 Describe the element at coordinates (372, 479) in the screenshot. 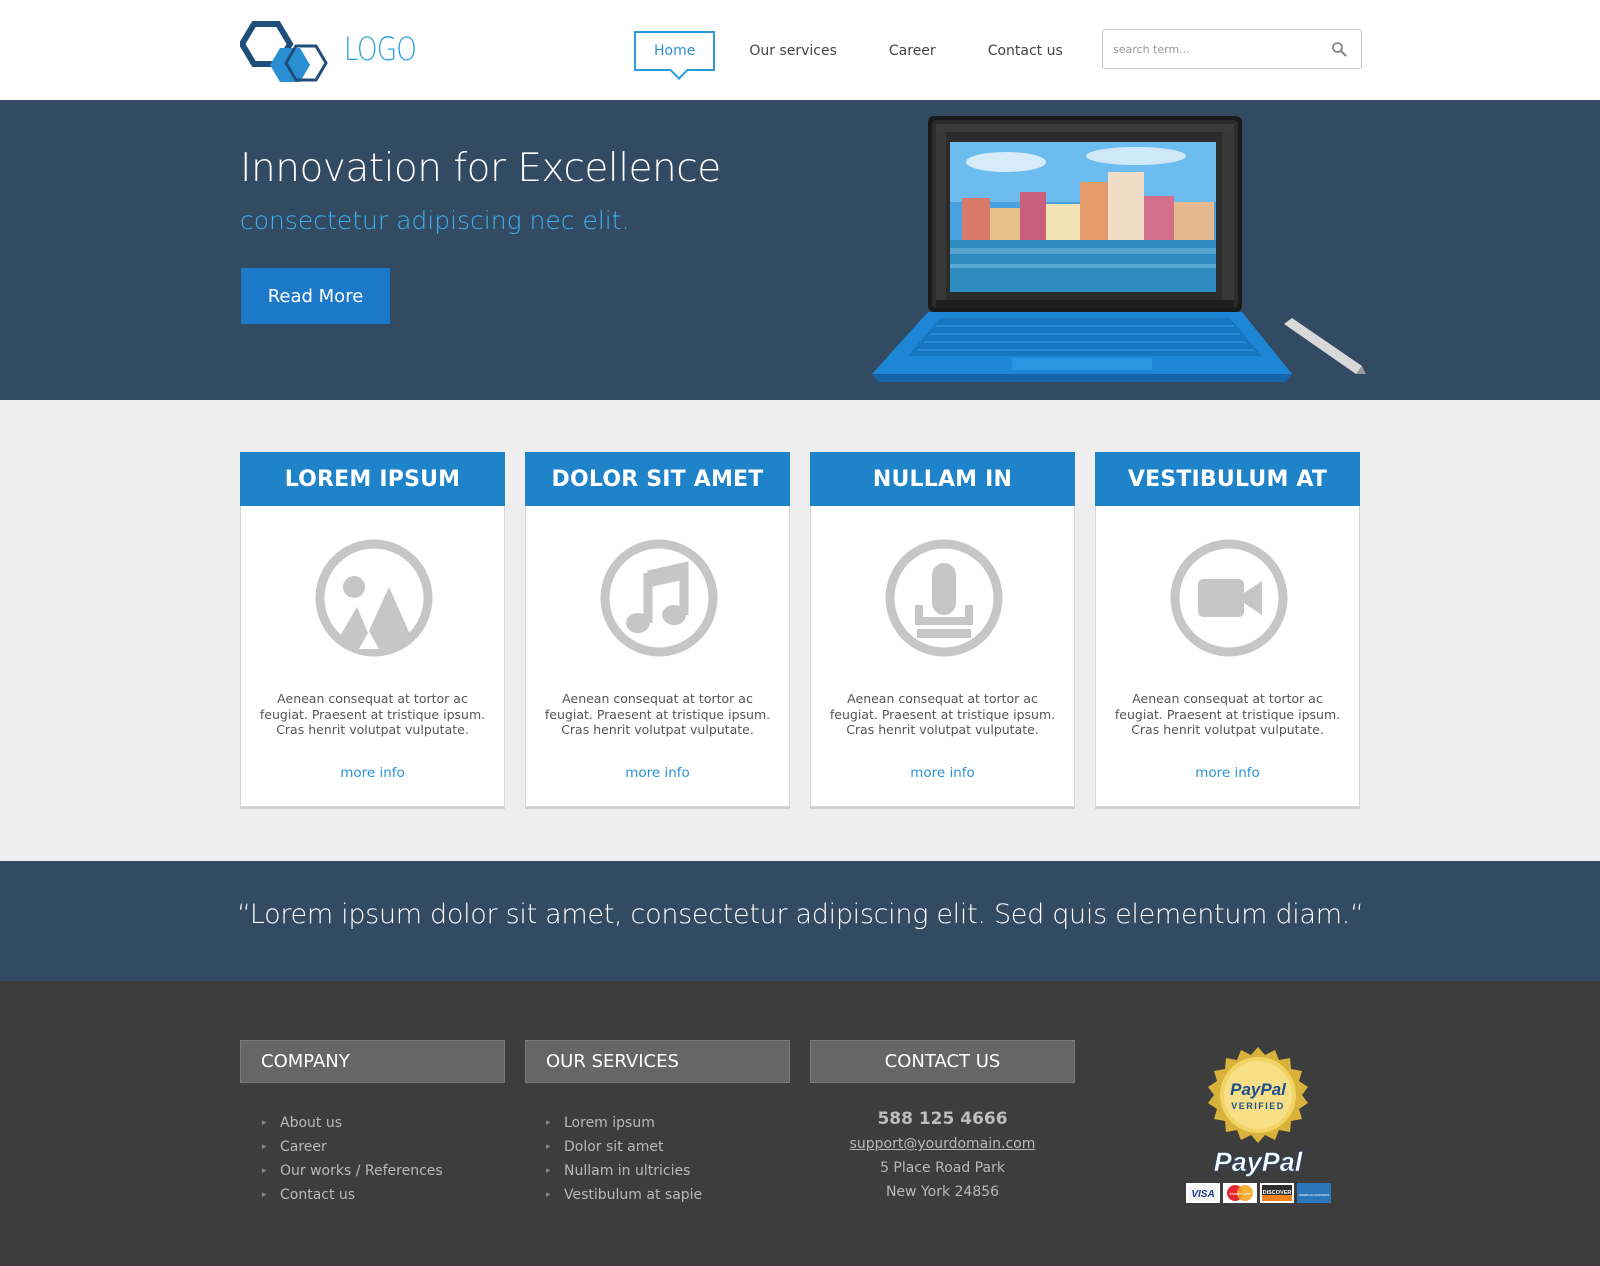

I see `feature-card-title: LOREM IPSUM` at that location.